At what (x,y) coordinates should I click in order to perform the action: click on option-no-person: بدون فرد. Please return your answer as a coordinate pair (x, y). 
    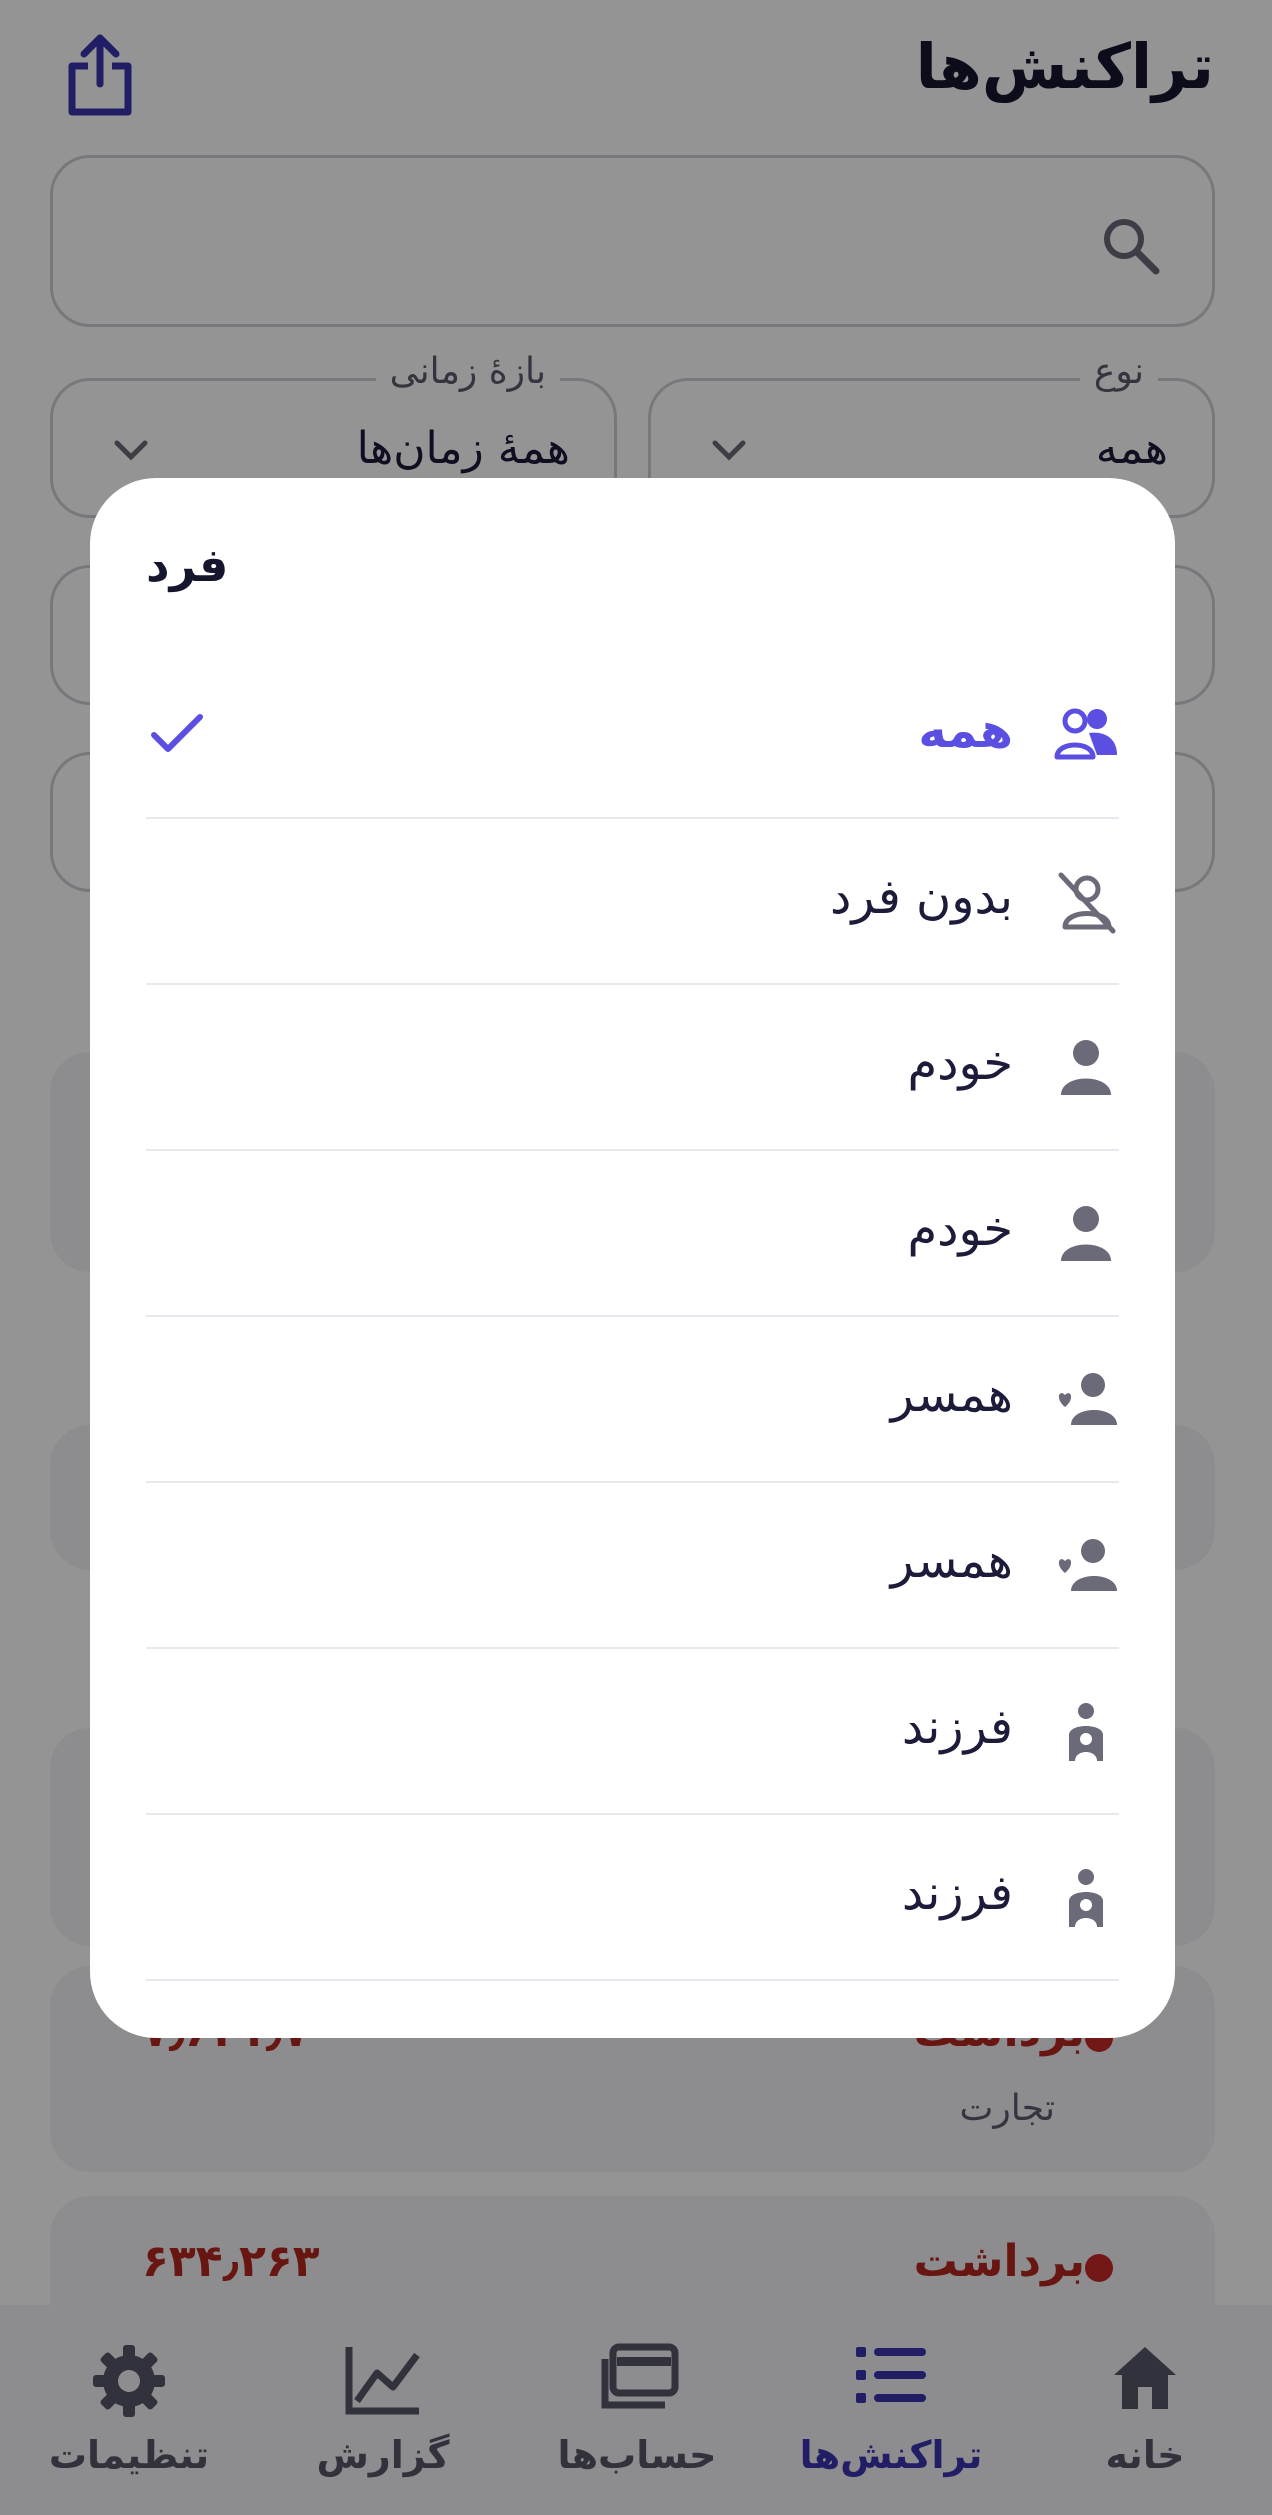
    Looking at the image, I should click on (632, 902).